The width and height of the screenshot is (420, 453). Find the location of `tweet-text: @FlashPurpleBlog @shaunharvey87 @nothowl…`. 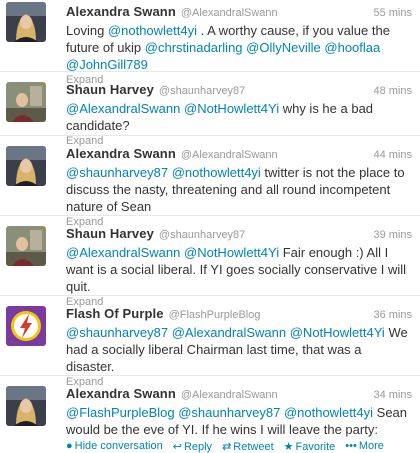

tweet-text: @FlashPurpleBlog @shaunharvey87 @nothowl… is located at coordinates (239, 421).